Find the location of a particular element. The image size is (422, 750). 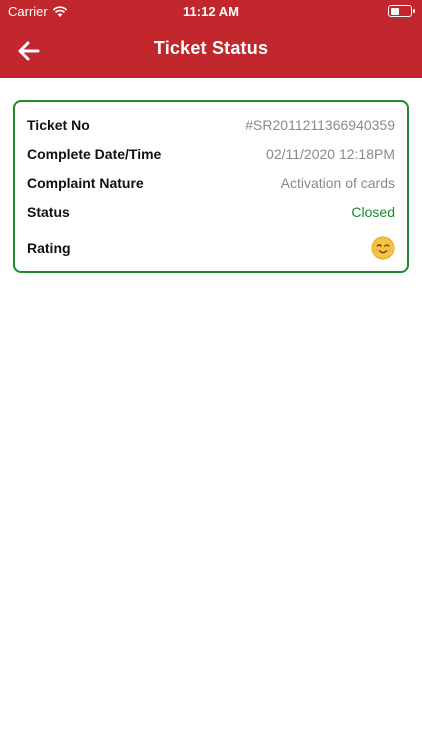

ticket-number-value: #SR2011211366940359 is located at coordinates (320, 125).